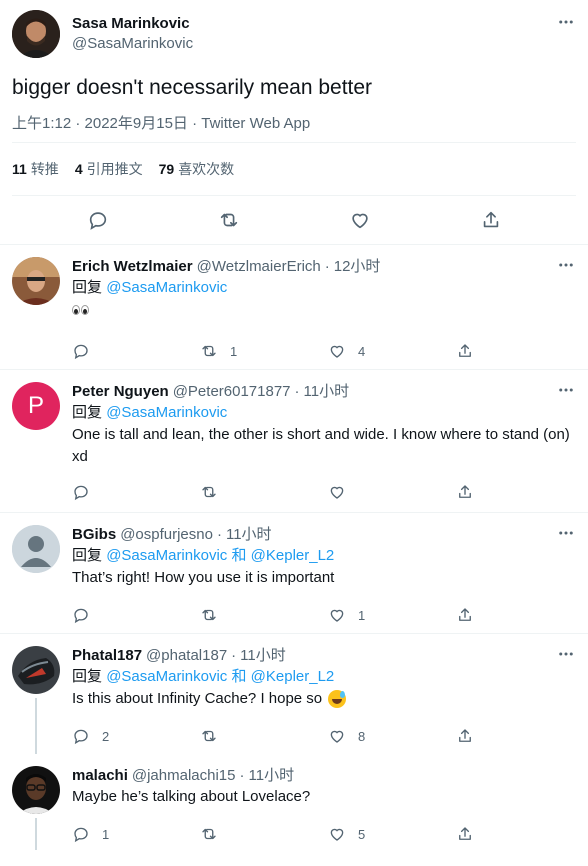 The height and width of the screenshot is (866, 588). Describe the element at coordinates (392, 492) in the screenshot. I see `like-button` at that location.